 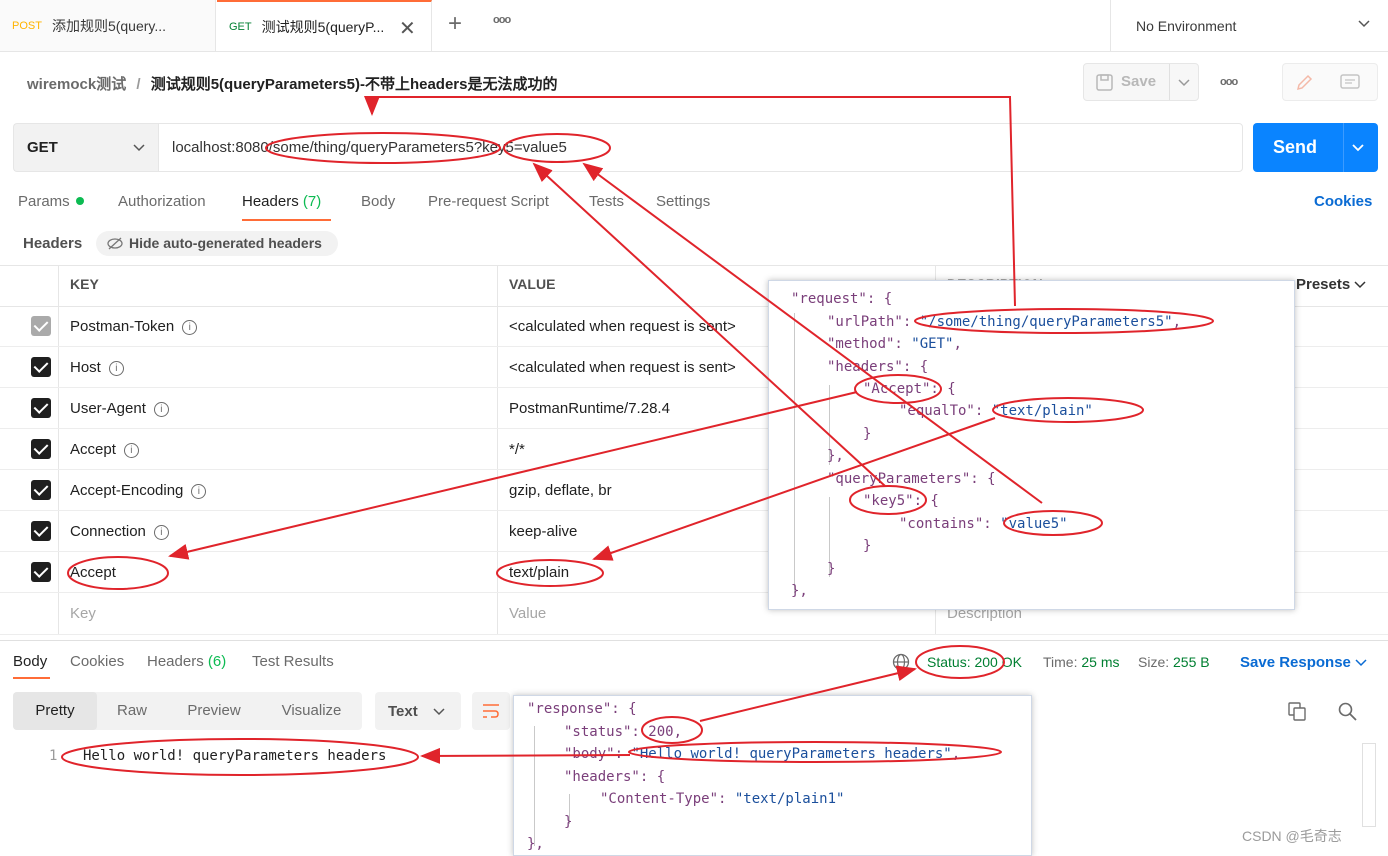 I want to click on header-key: Connection i, so click(x=119, y=531).